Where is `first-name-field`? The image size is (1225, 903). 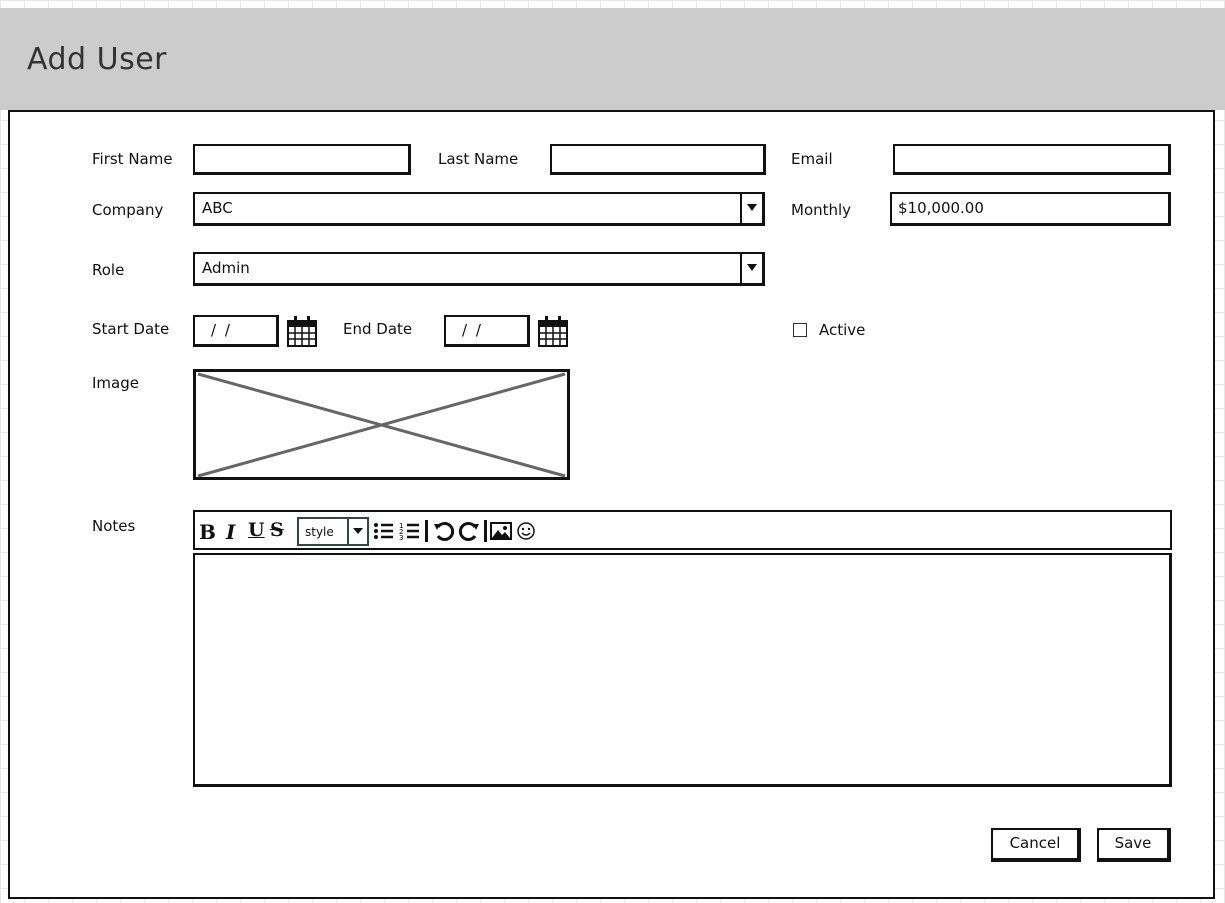 first-name-field is located at coordinates (302, 159).